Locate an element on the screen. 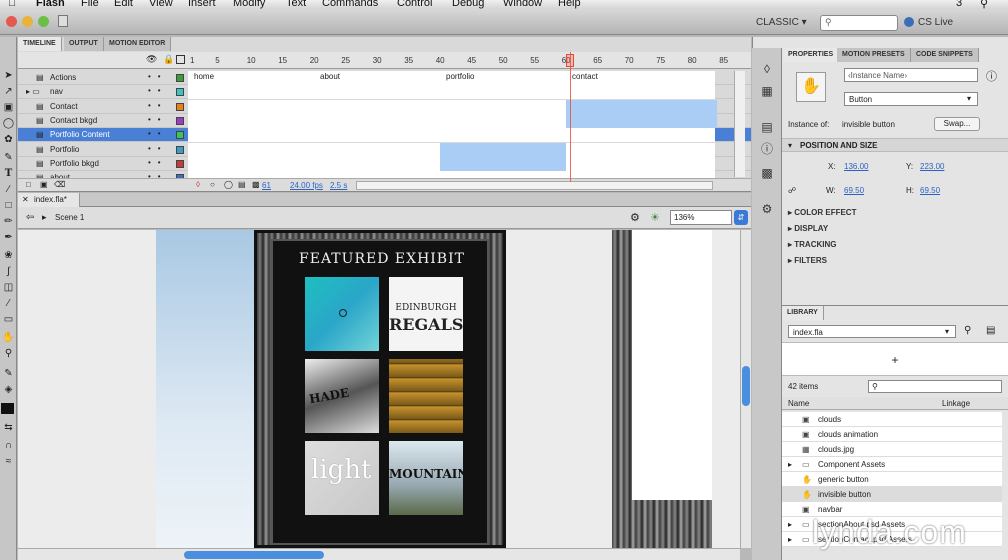 Image resolution: width=1008 pixels, height=560 pixels. layer-name: Portfolio is located at coordinates (64, 149).